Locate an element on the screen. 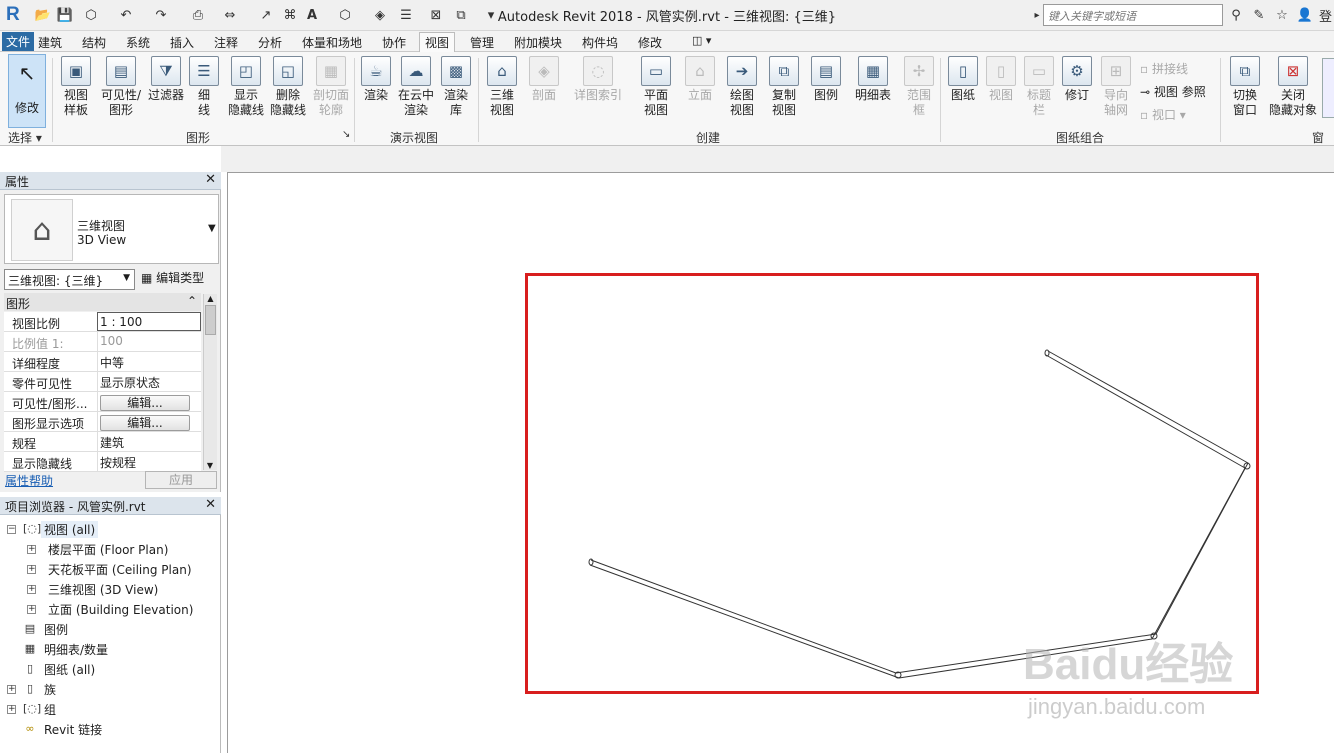 This screenshot has height=753, width=1334. watermark-url: jingyan.baidu.com is located at coordinates (1117, 706).